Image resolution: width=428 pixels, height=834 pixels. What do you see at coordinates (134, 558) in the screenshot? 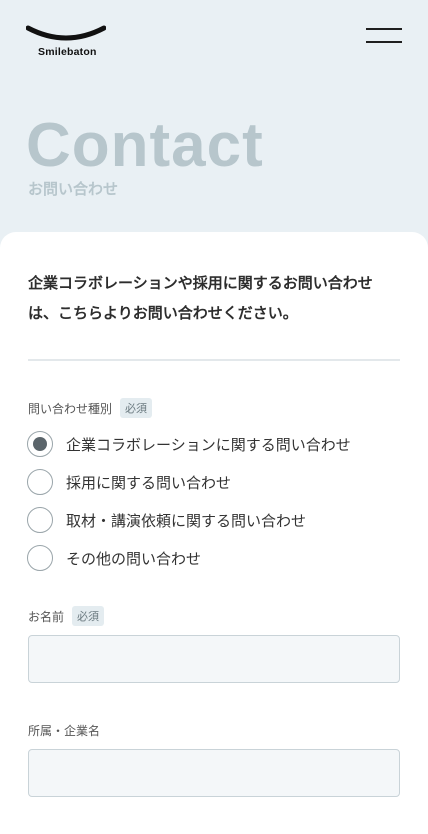
I see `radio-option-label: その他の問い合わせ` at bounding box center [134, 558].